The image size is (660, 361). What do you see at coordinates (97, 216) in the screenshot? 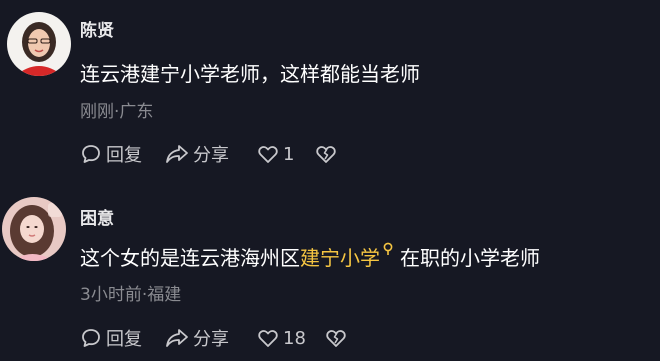
I see `username: 困意` at bounding box center [97, 216].